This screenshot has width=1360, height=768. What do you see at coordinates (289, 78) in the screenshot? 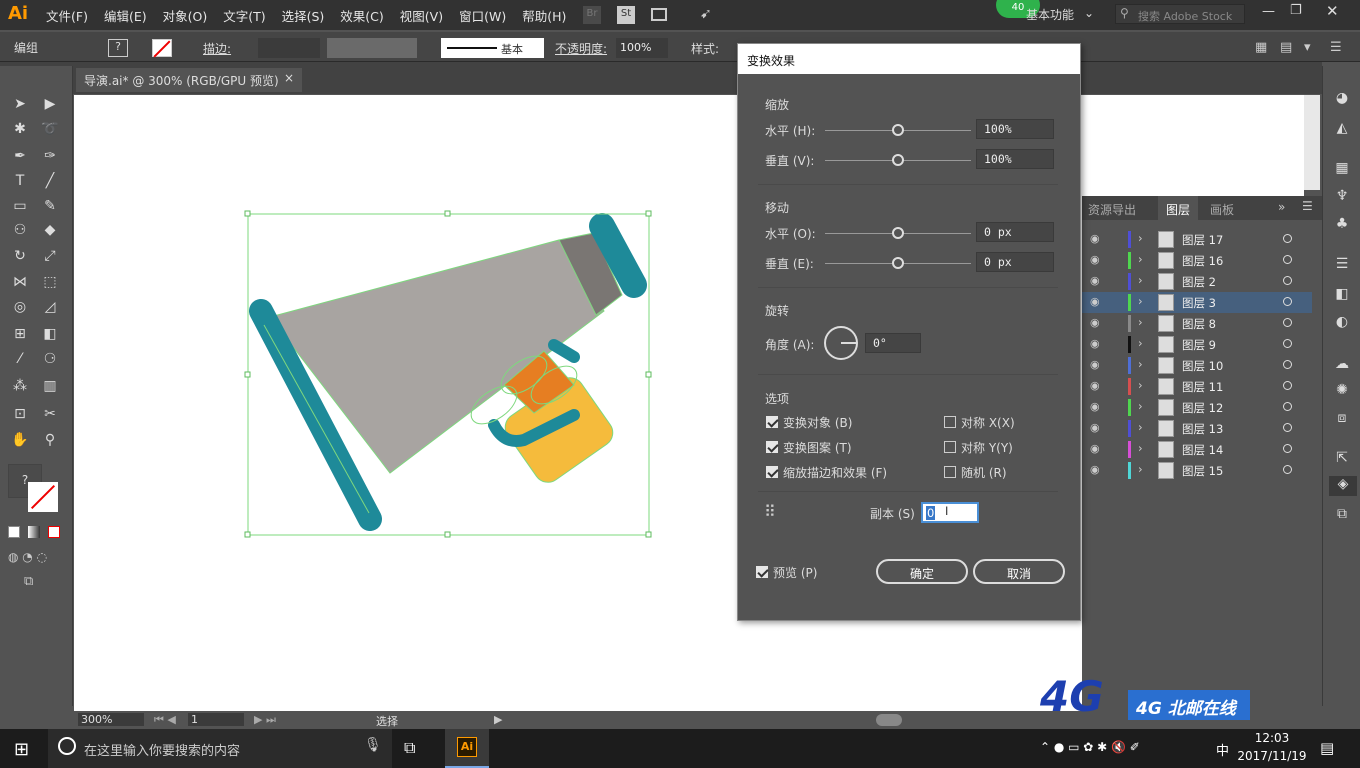
I see `close-tab-button: ×` at bounding box center [289, 78].